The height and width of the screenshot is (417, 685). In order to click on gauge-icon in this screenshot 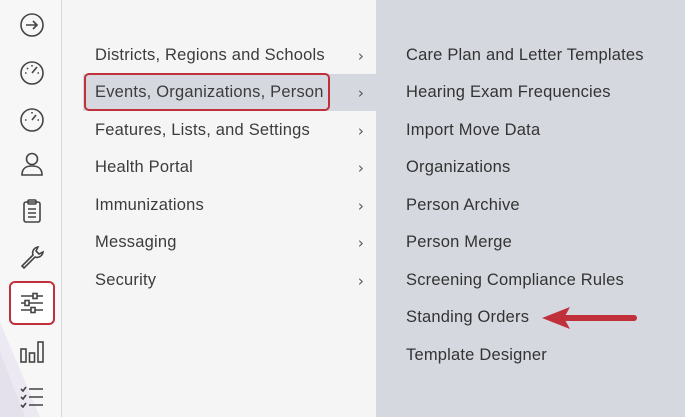, I will do `click(32, 72)`.